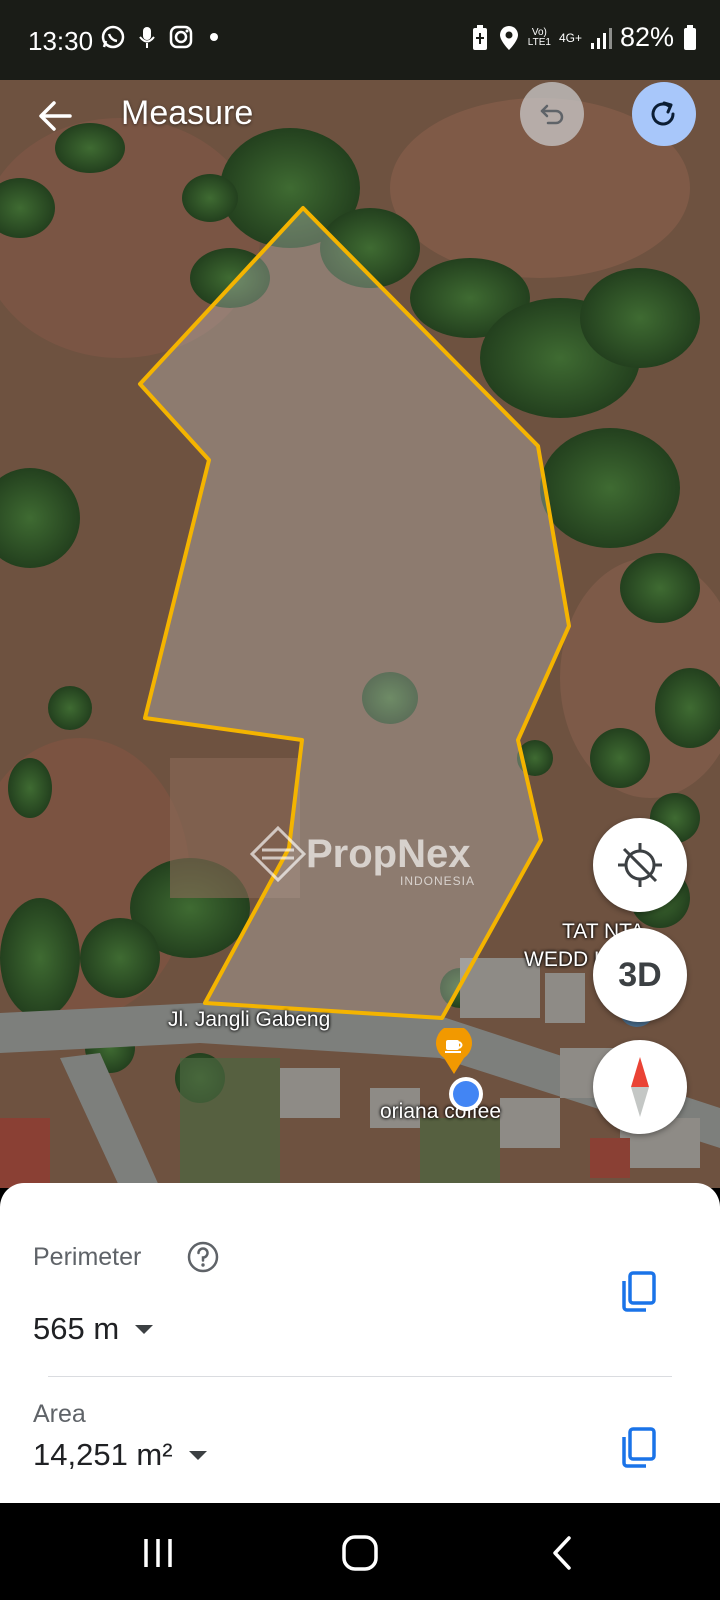 The image size is (720, 1600). I want to click on redo-button, so click(664, 114).